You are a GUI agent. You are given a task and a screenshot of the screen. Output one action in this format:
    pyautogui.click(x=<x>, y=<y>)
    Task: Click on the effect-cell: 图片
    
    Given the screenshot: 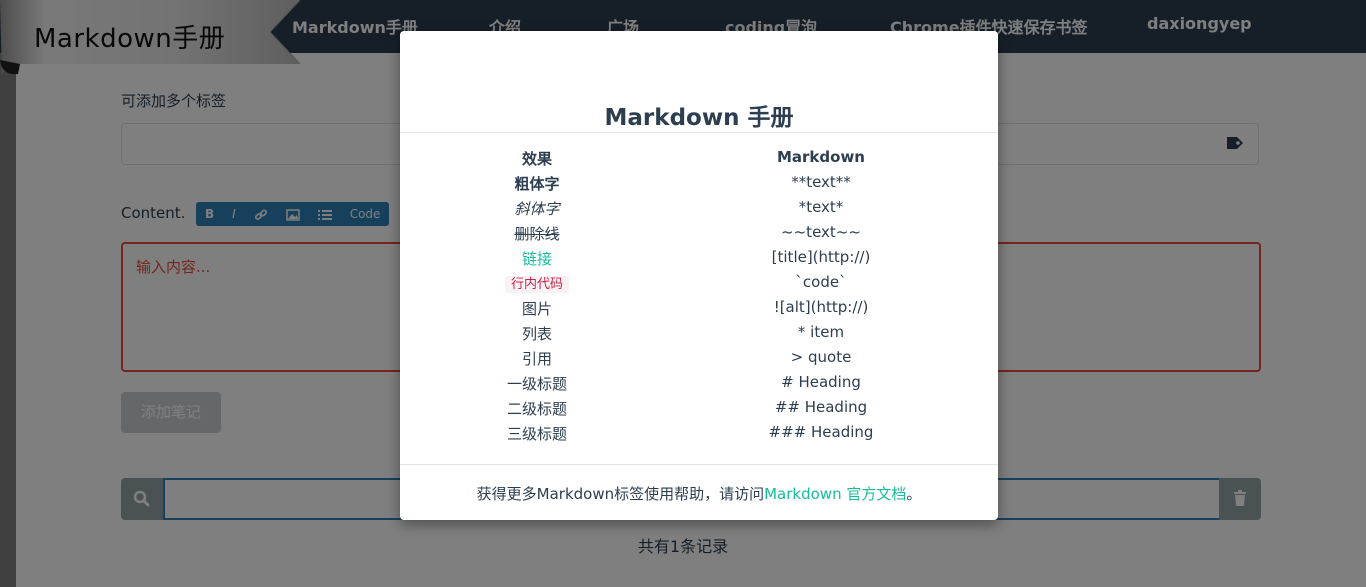 What is the action you would take?
    pyautogui.click(x=536, y=309)
    